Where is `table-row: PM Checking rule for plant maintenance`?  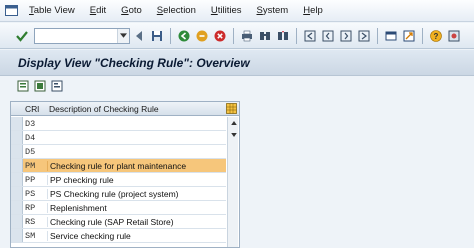
table-row: PM Checking rule for plant maintenance is located at coordinates (118, 166).